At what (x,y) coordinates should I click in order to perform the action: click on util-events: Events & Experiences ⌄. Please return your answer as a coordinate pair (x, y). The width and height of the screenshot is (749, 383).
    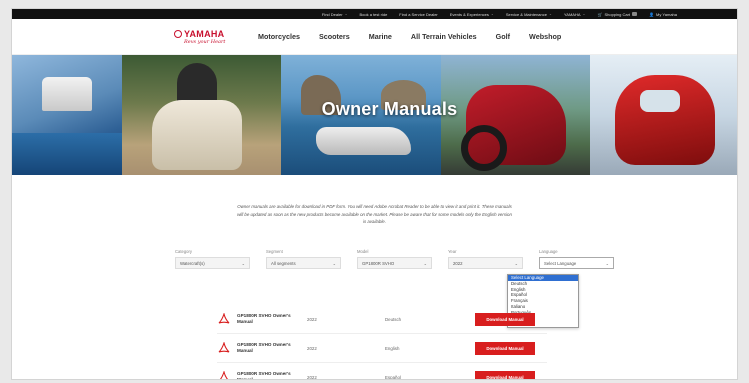
    Looking at the image, I should click on (472, 14).